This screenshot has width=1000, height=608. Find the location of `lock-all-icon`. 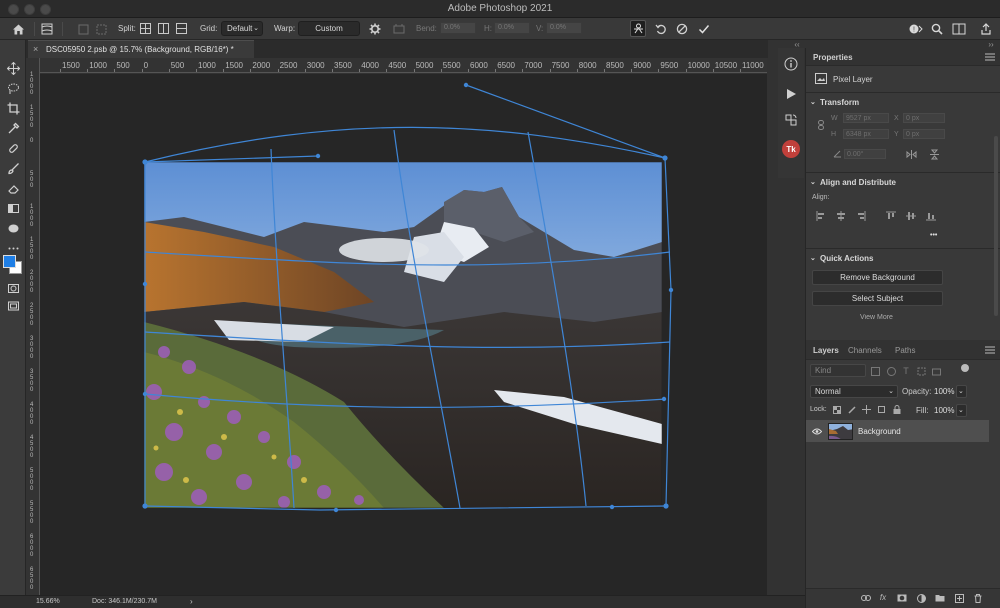

lock-all-icon is located at coordinates (896, 409).